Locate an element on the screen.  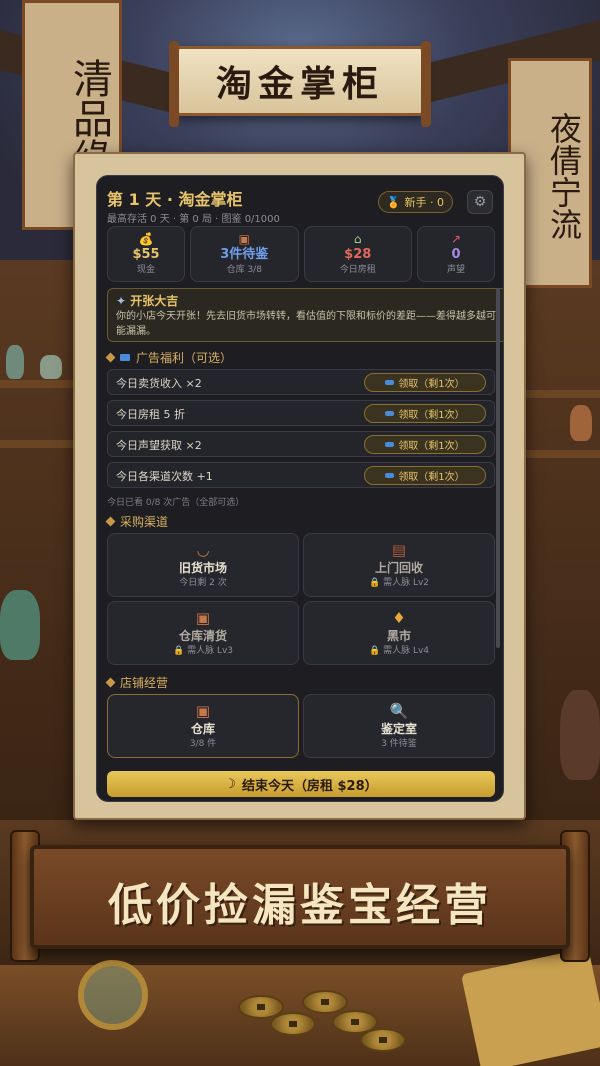
ads-section-title: 广告福利（可选） is located at coordinates (169, 357).